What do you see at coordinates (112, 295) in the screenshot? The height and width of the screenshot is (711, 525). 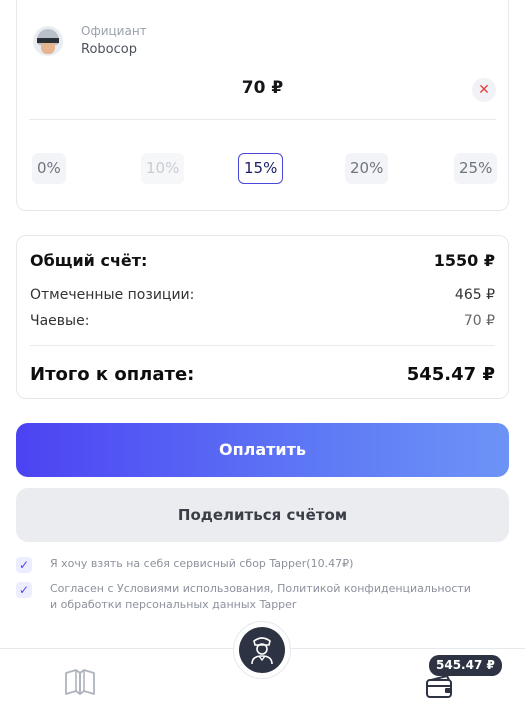 I see `marked-items-label: Отмеченные позиции:` at bounding box center [112, 295].